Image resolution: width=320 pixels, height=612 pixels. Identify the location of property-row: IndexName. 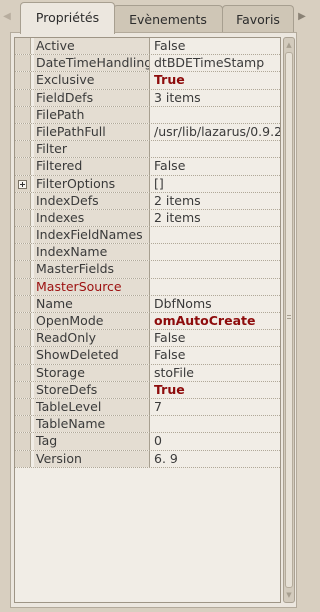
(147, 253).